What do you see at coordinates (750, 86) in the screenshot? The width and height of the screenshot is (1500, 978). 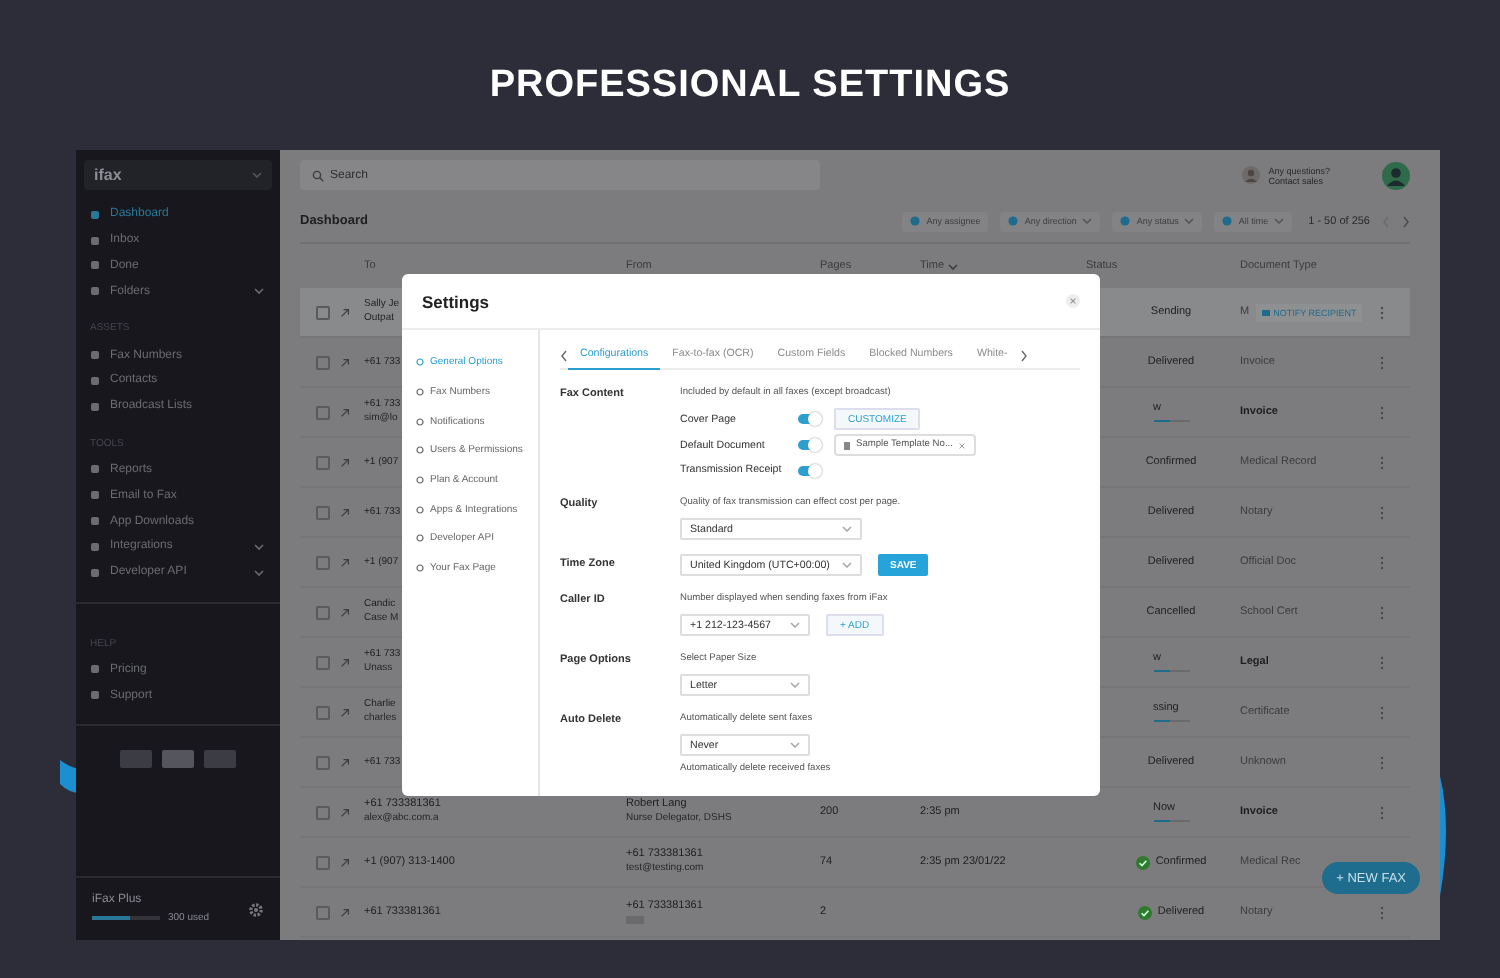 I see `page-heading: PROFESSIONAL SETTINGS` at bounding box center [750, 86].